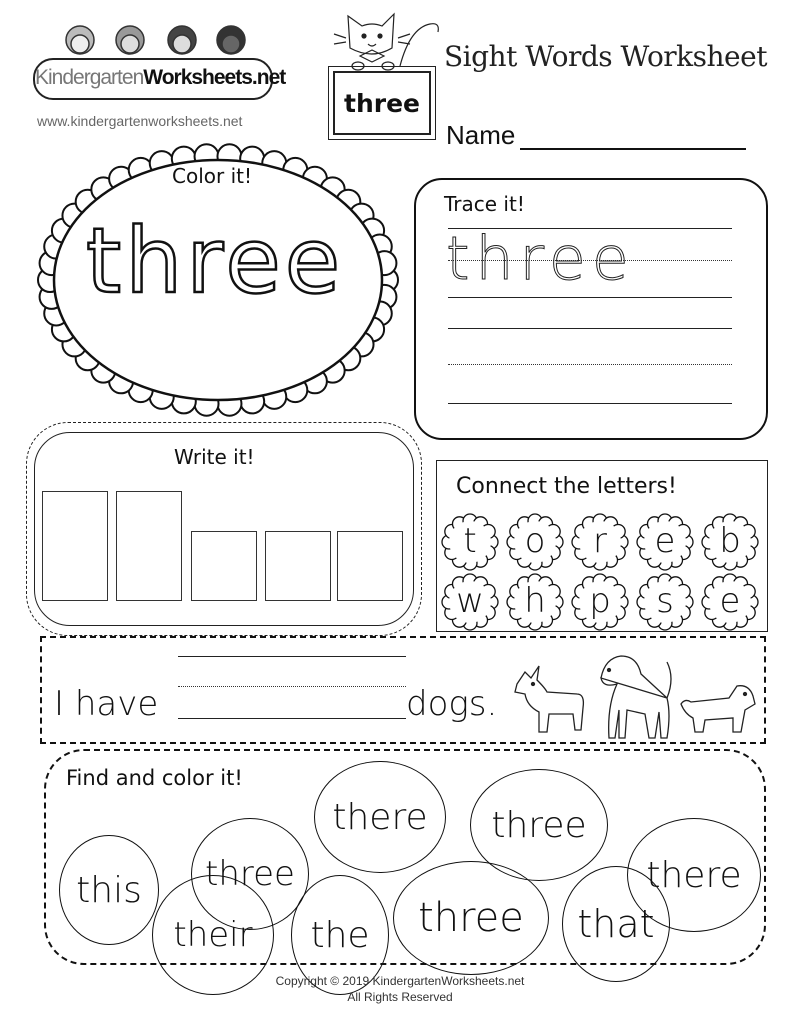  I want to click on flower-letter: r, so click(600, 541).